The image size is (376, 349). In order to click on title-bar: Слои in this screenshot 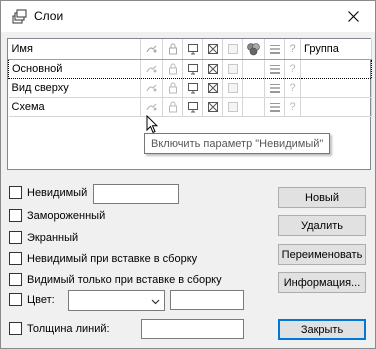, I will do `click(188, 16)`.